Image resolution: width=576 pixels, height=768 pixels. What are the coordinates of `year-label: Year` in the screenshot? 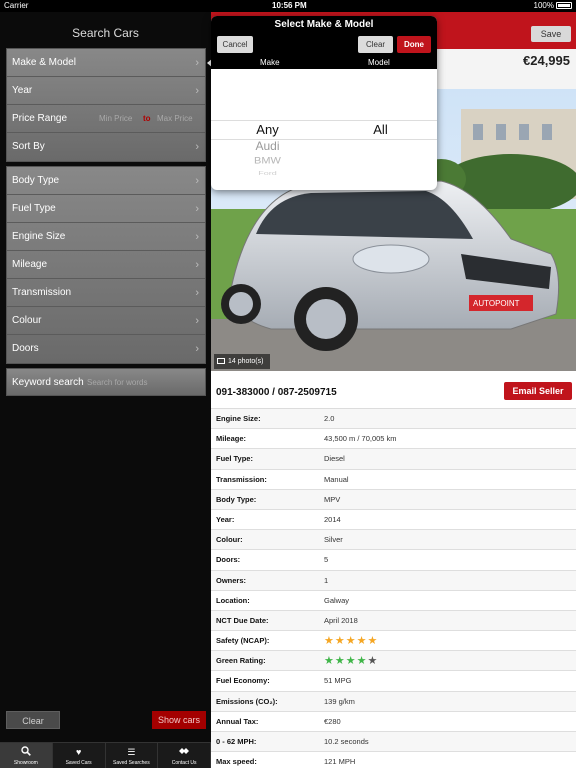 It's located at (22, 90).